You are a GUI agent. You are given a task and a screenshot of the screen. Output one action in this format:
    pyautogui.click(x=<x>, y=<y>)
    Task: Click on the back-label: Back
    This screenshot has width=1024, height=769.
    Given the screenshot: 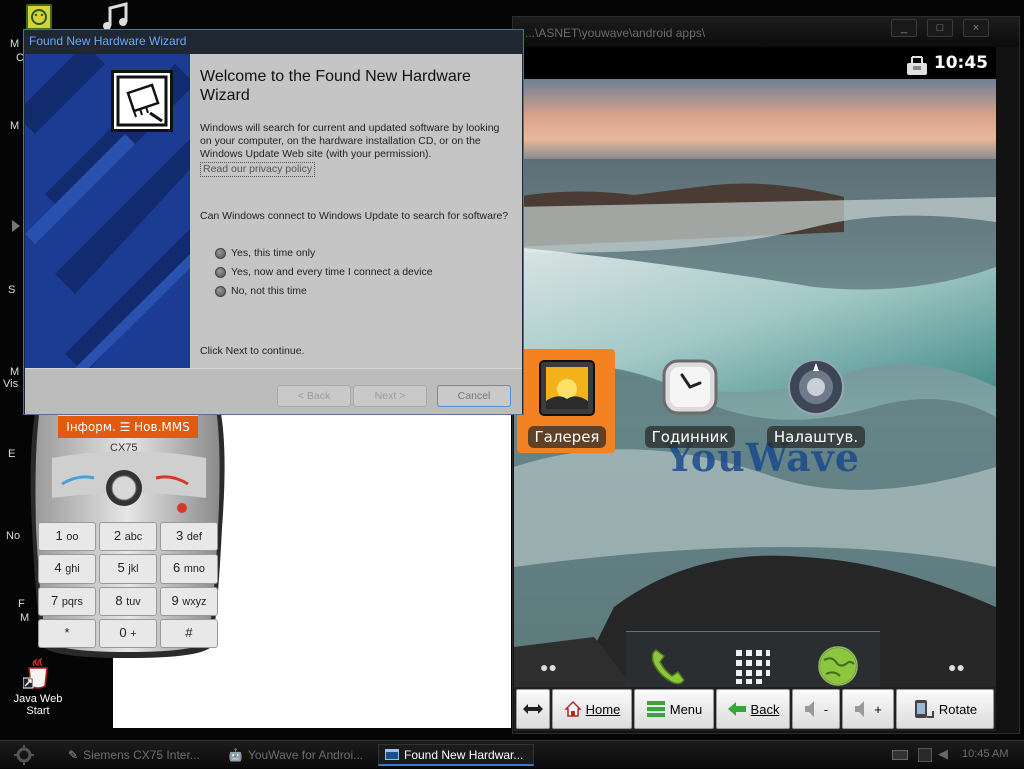 What is the action you would take?
    pyautogui.click(x=765, y=709)
    